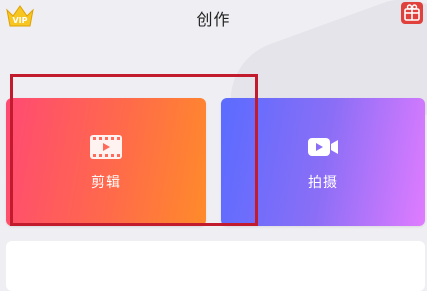  I want to click on video-camera-icon, so click(323, 147).